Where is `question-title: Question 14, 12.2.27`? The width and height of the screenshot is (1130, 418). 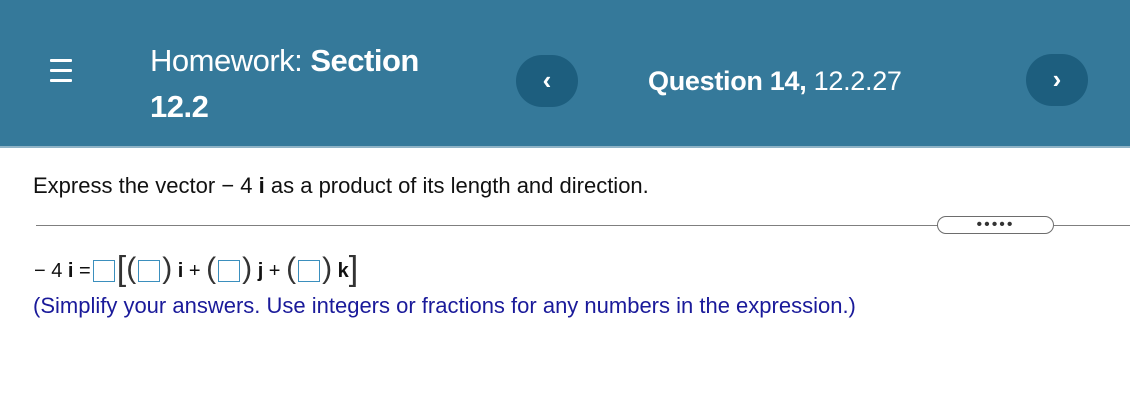
question-title: Question 14, 12.2.27 is located at coordinates (775, 81).